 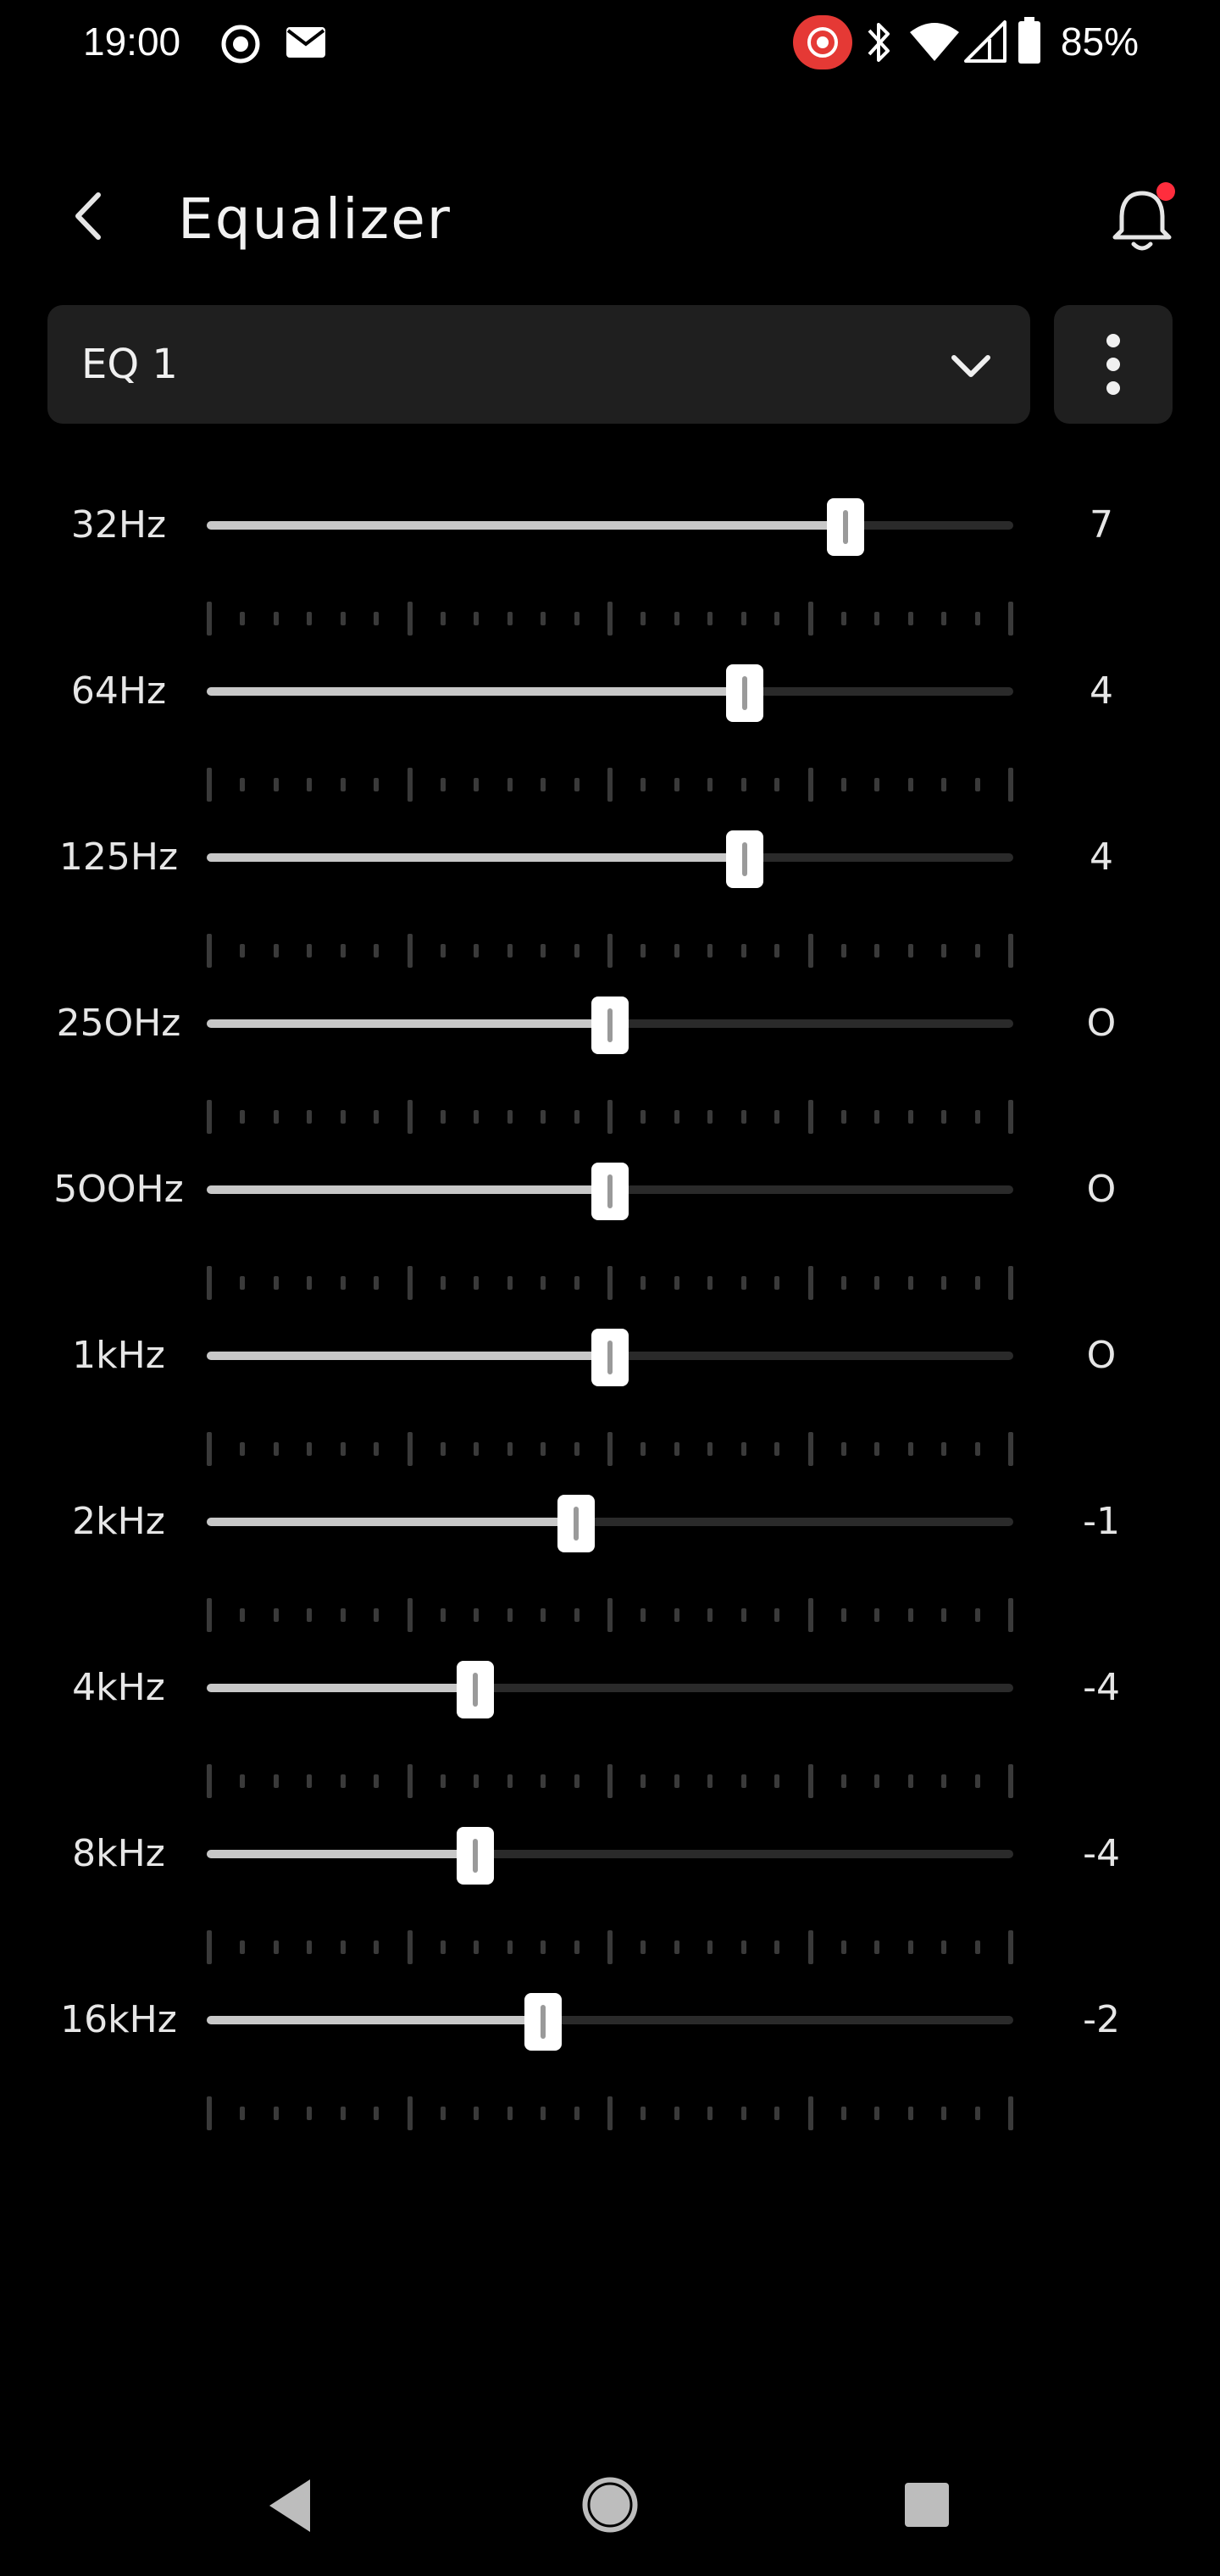 I want to click on band-gain-value: 7, so click(x=1101, y=525).